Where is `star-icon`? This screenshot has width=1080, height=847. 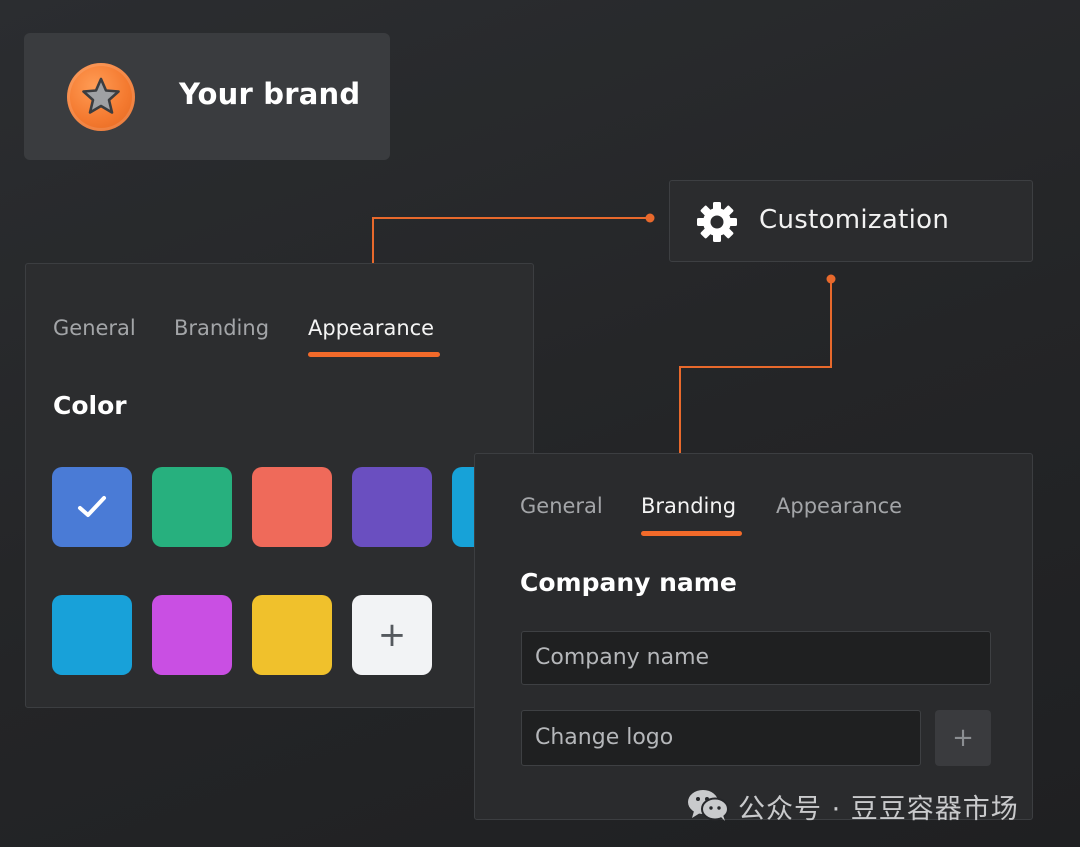
star-icon is located at coordinates (101, 95).